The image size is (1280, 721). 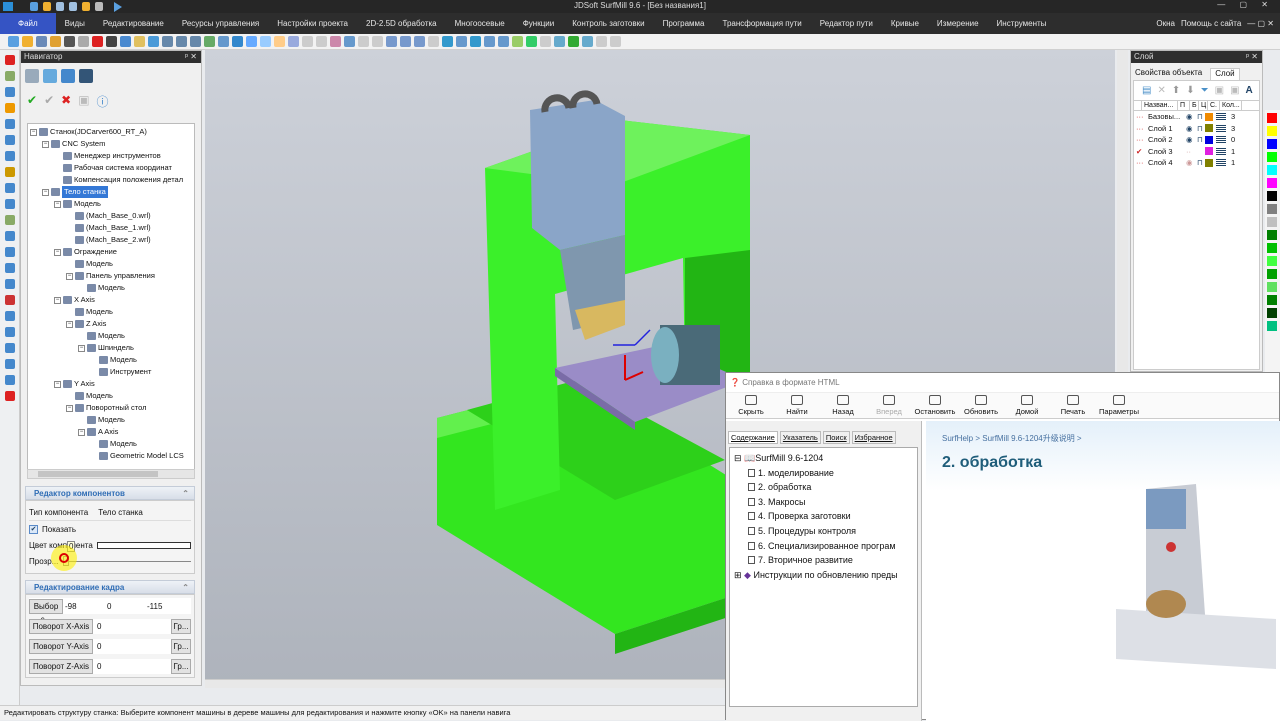 What do you see at coordinates (1214, 105) in the screenshot?
I see `layer-column-header: С.` at bounding box center [1214, 105].